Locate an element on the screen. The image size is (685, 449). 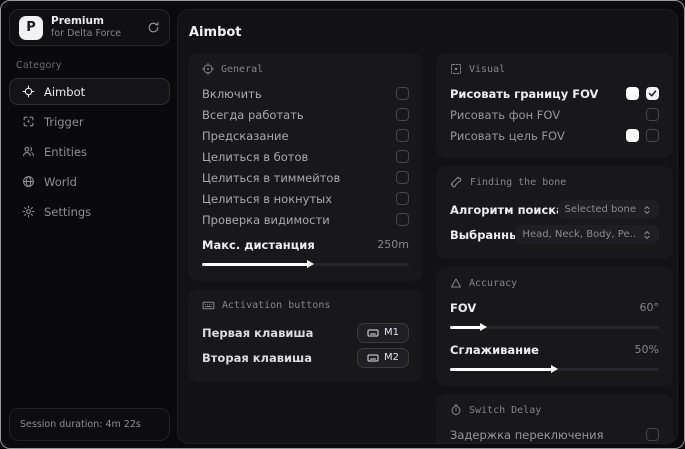
draw-fov-background-checkbox is located at coordinates (652, 114).